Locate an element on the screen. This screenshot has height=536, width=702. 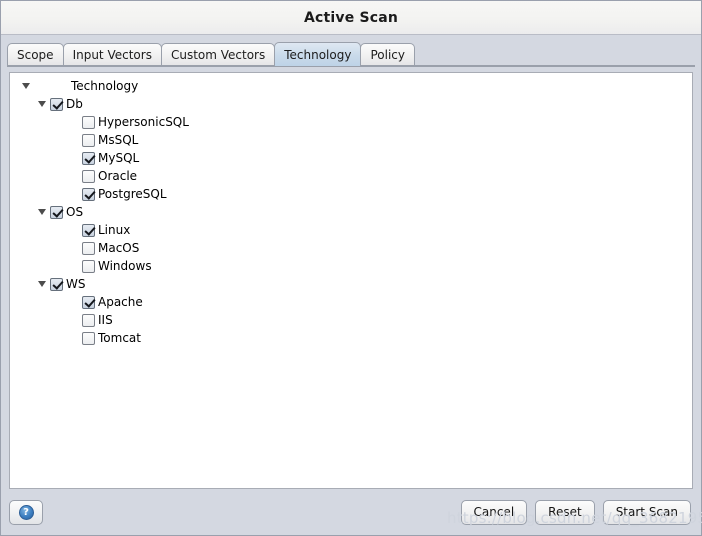
tree-node-label: OS is located at coordinates (75, 212).